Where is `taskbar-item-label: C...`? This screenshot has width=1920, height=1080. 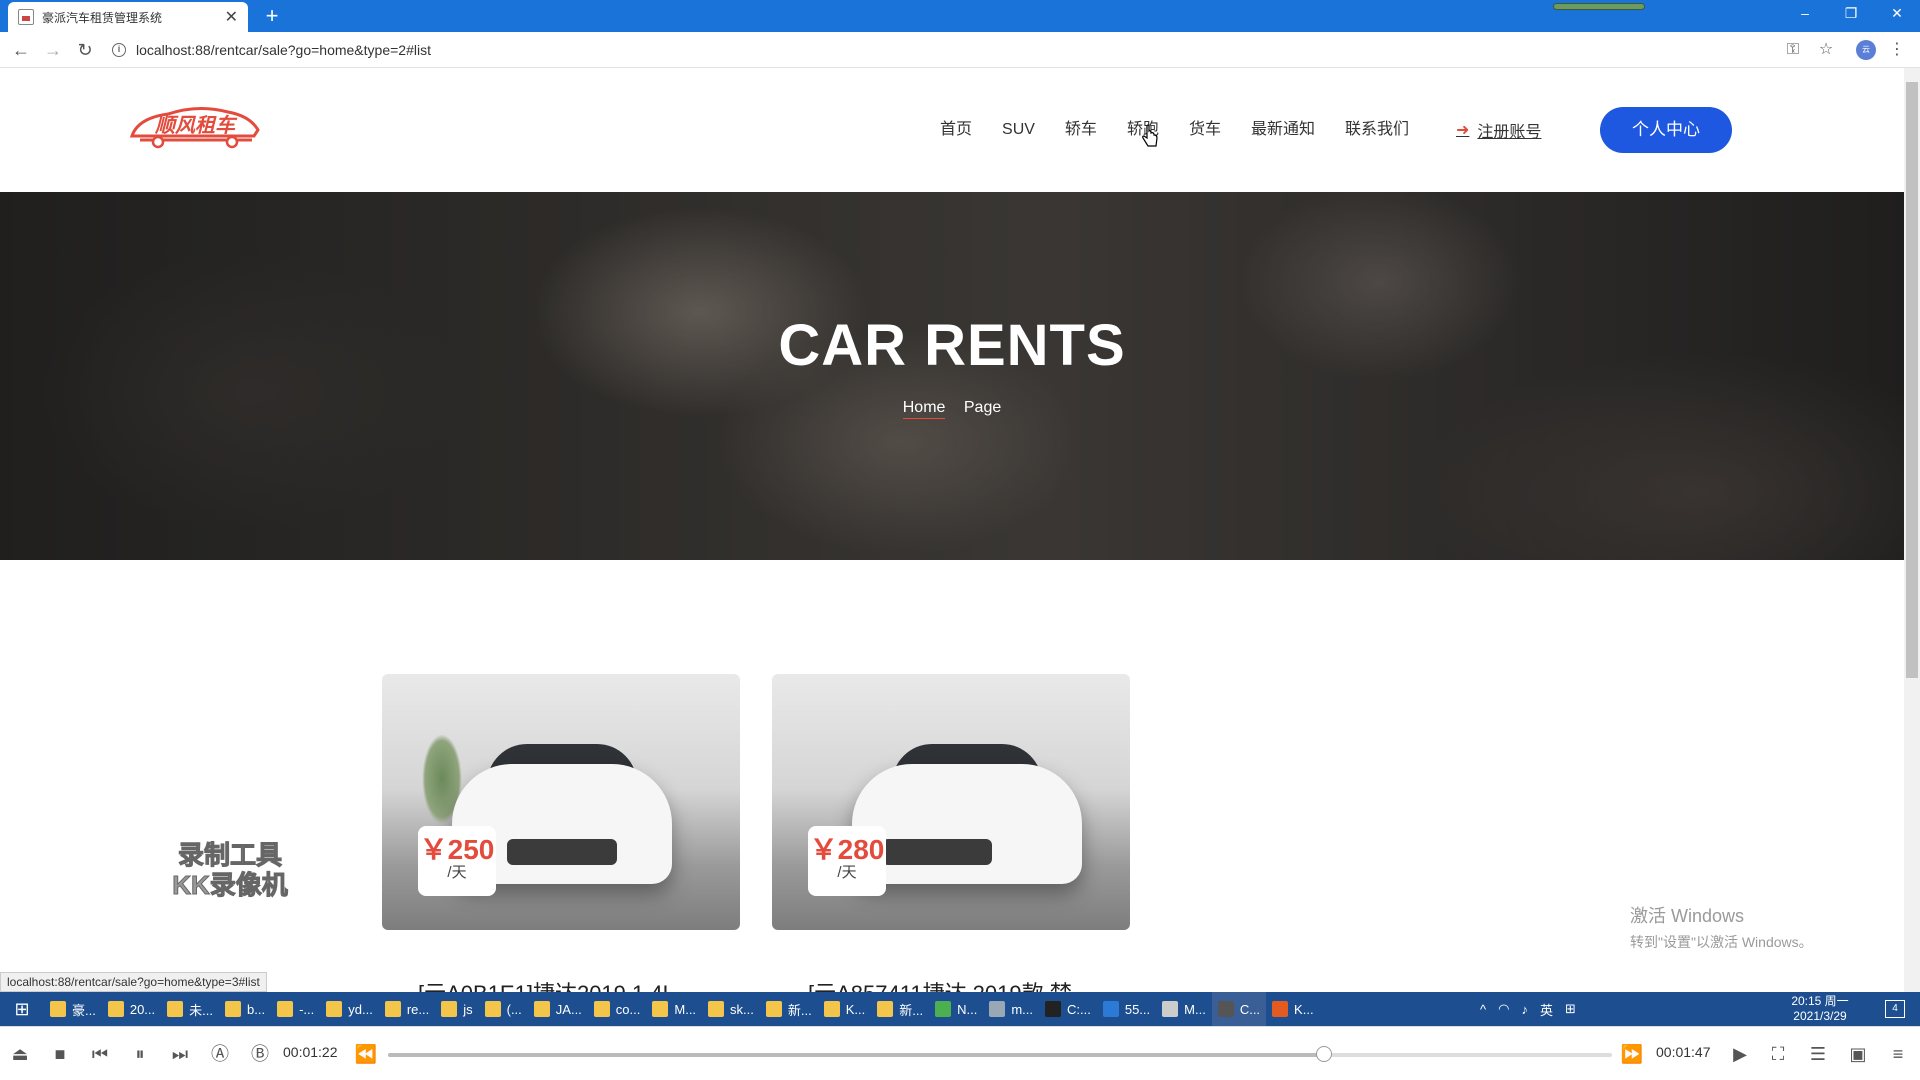 taskbar-item-label: C... is located at coordinates (1250, 1009).